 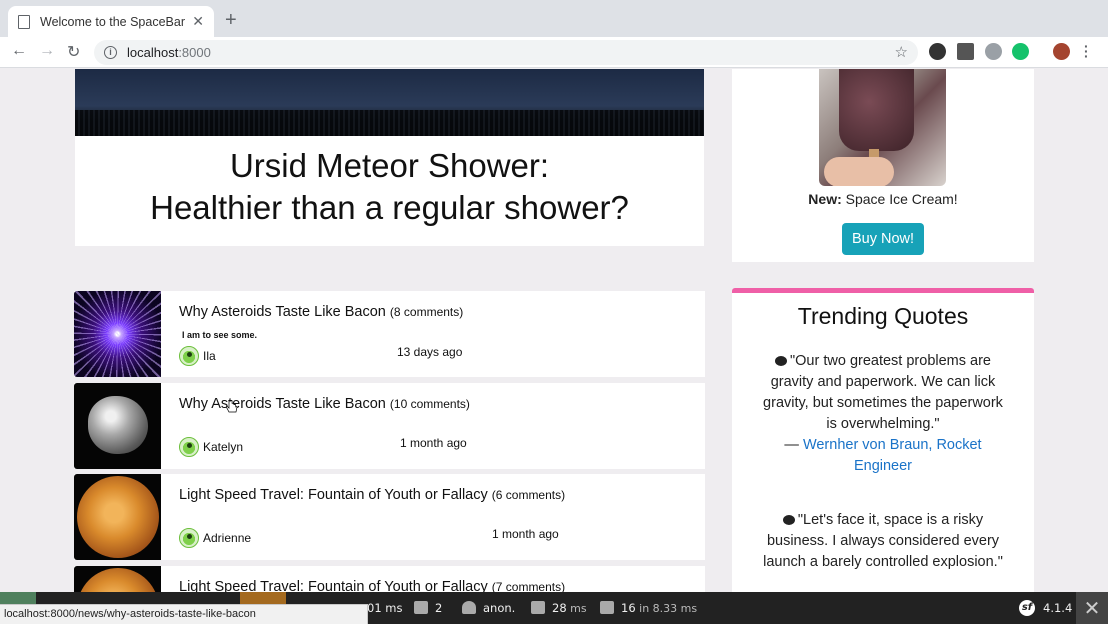 I want to click on close-toolbar-icon: ✕, so click(x=1092, y=608).